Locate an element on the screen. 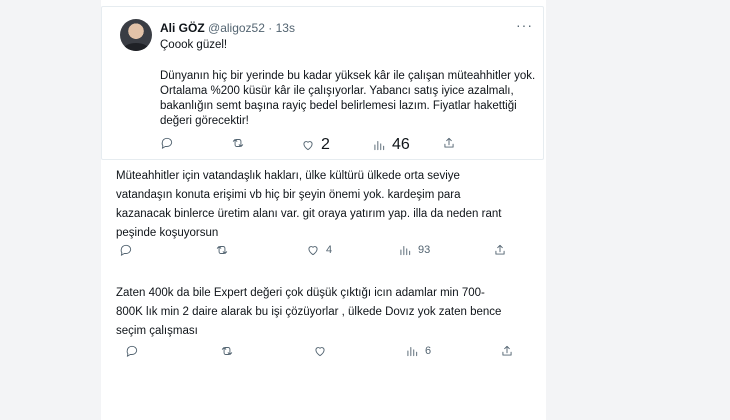 Image resolution: width=730 pixels, height=420 pixels. views-count: 93 is located at coordinates (424, 250).